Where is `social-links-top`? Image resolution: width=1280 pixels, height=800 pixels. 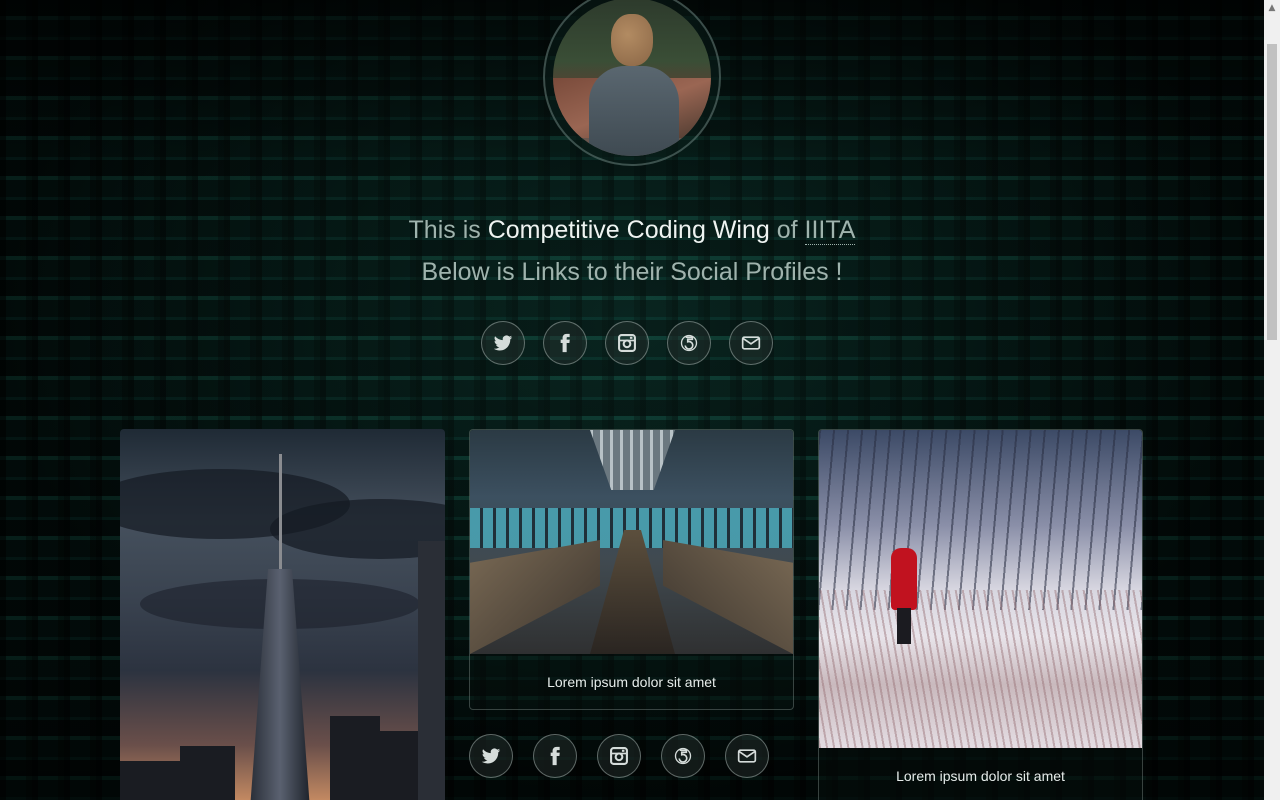
social-links-top is located at coordinates (627, 343).